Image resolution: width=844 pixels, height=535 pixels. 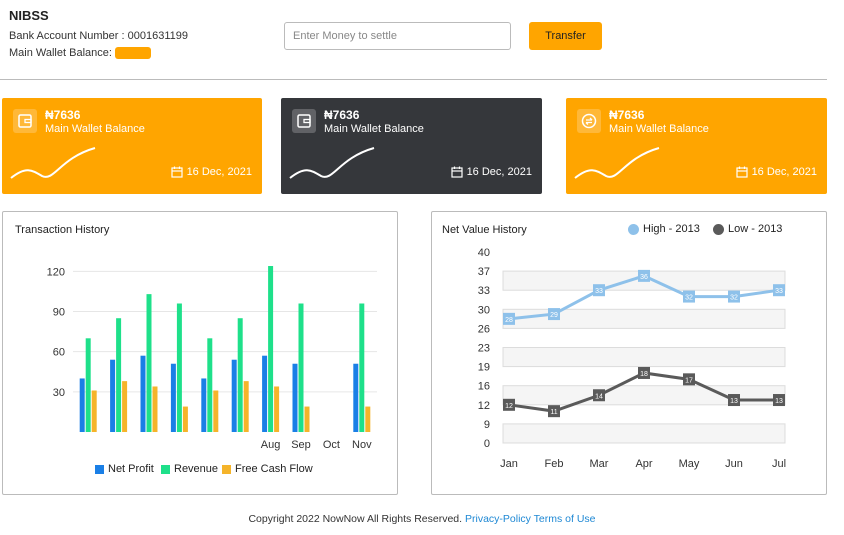 I want to click on header-divider, so click(x=413, y=79).